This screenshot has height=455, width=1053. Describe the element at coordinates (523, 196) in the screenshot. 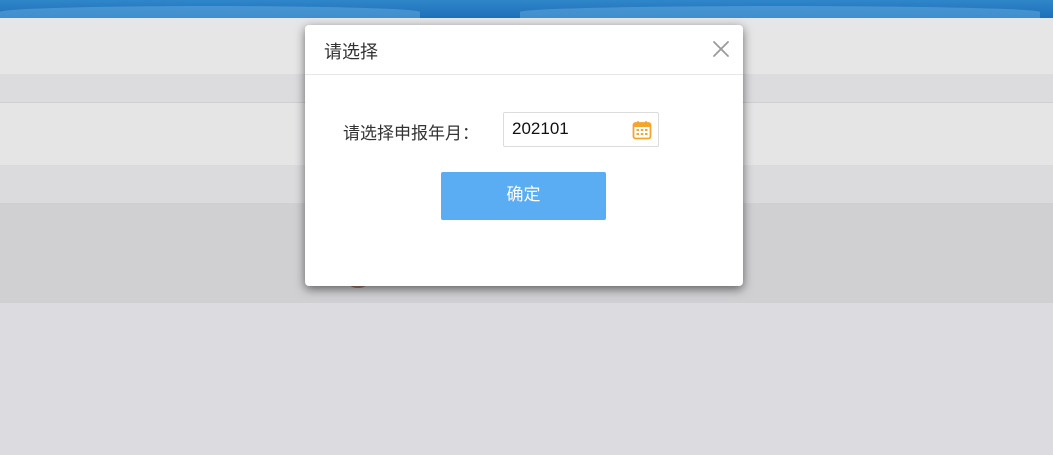

I see `confirm-button: 确定` at that location.